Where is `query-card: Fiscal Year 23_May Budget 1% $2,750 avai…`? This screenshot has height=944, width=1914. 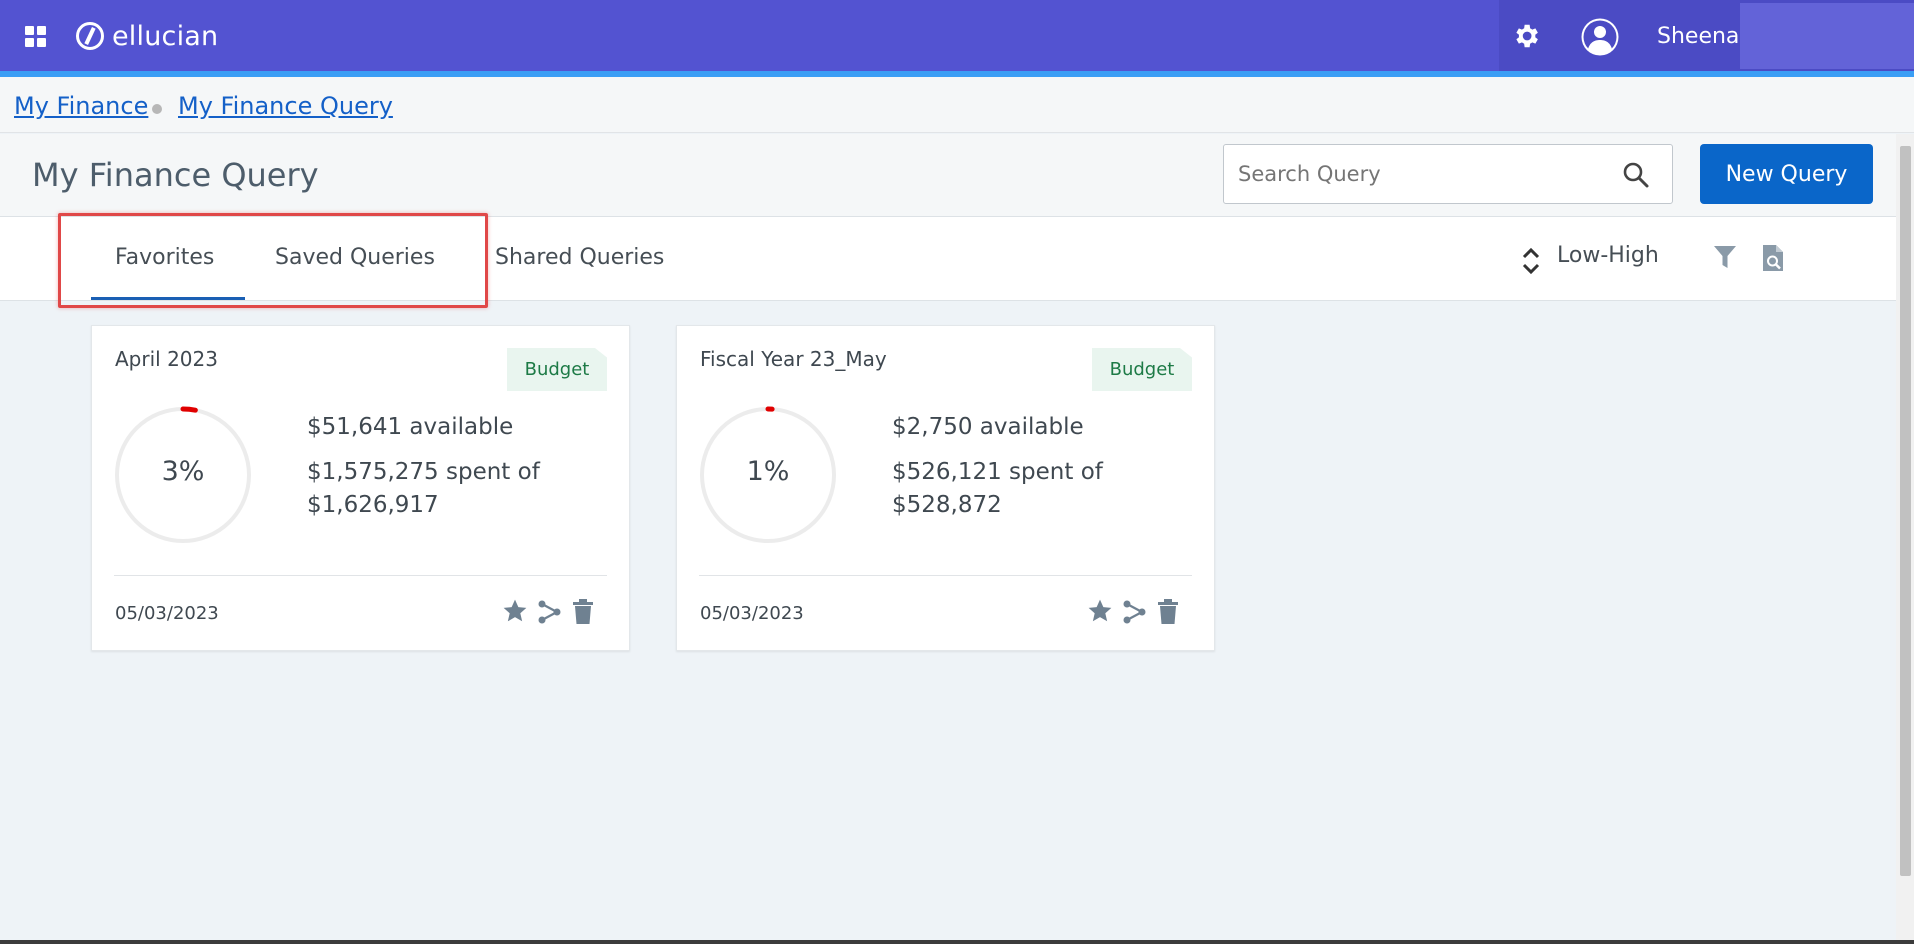
query-card: Fiscal Year 23_May Budget 1% $2,750 avai… is located at coordinates (945, 488).